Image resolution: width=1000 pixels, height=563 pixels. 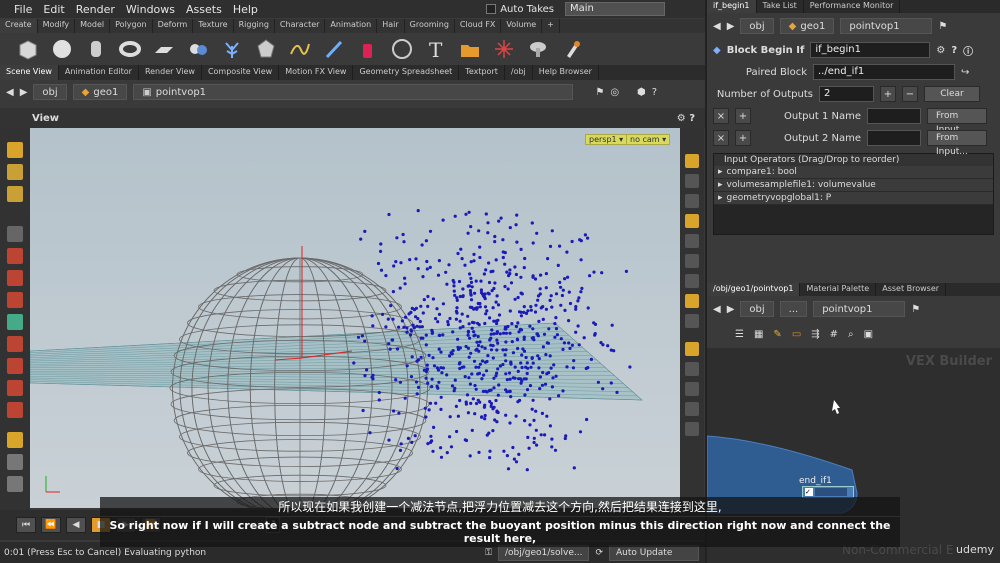 I want to click on lsystem-tool-icon, so click(x=232, y=49).